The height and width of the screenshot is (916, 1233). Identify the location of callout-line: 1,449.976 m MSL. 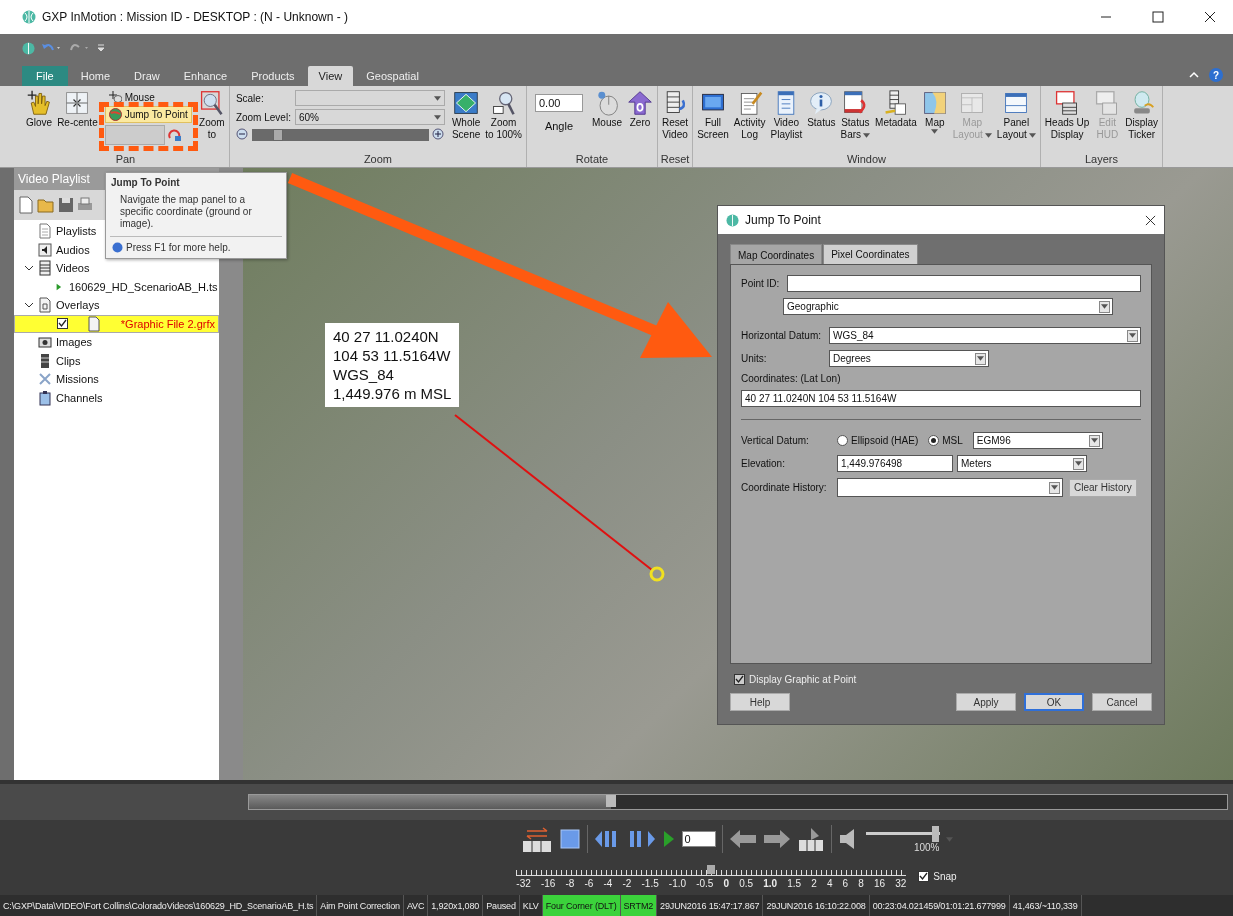
(392, 393).